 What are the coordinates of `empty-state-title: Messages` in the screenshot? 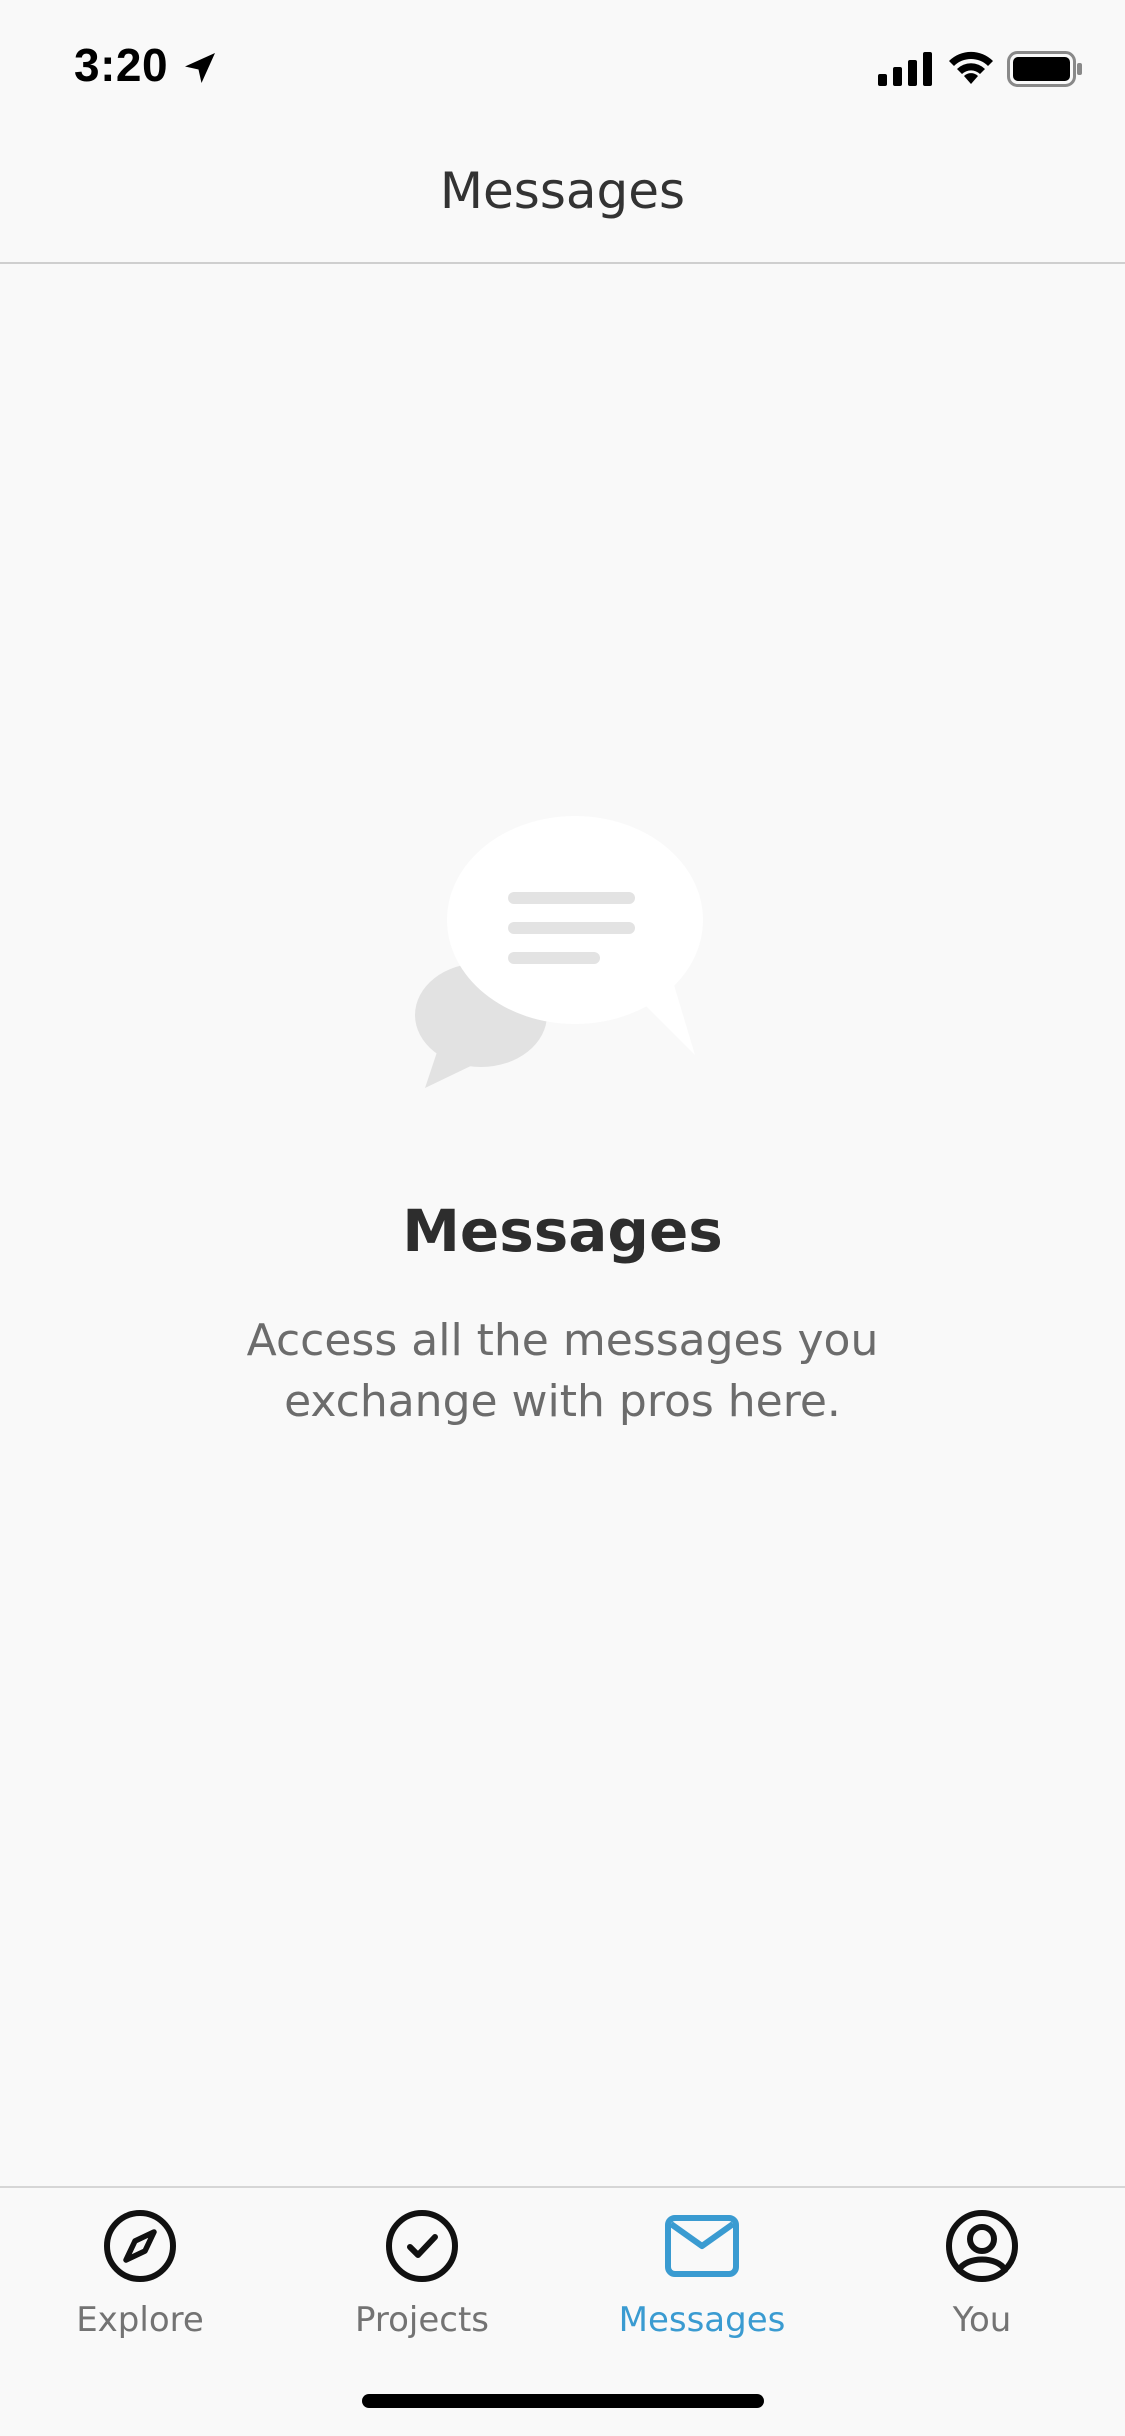 It's located at (562, 1231).